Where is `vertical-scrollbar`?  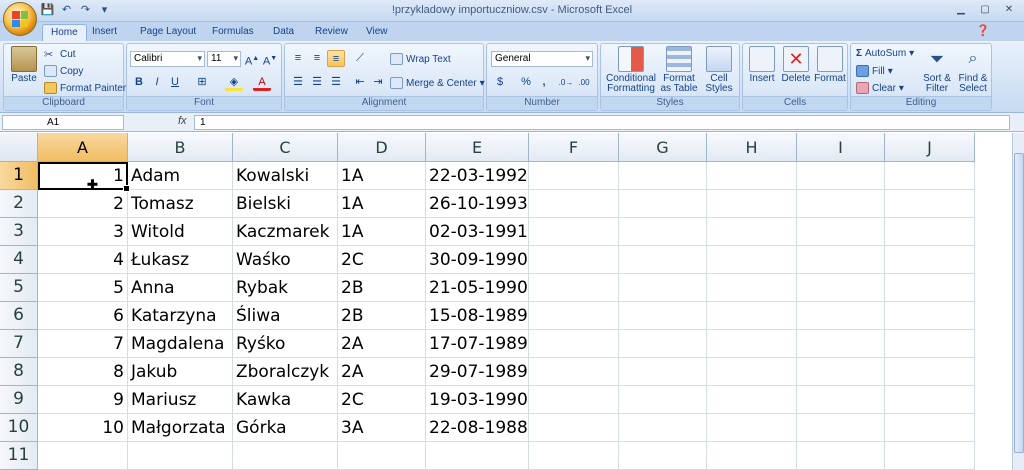
vertical-scrollbar is located at coordinates (1018, 301).